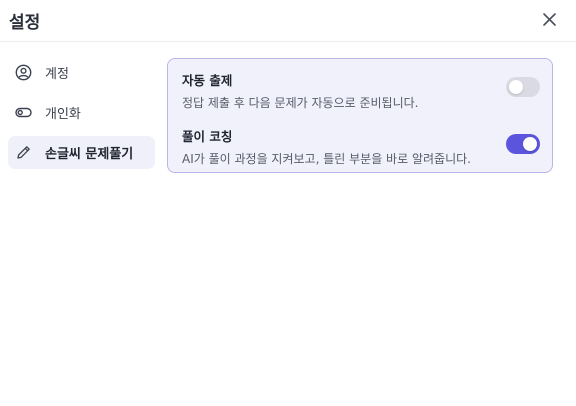  Describe the element at coordinates (81, 72) in the screenshot. I see `sidebar-item-account: 계정` at that location.